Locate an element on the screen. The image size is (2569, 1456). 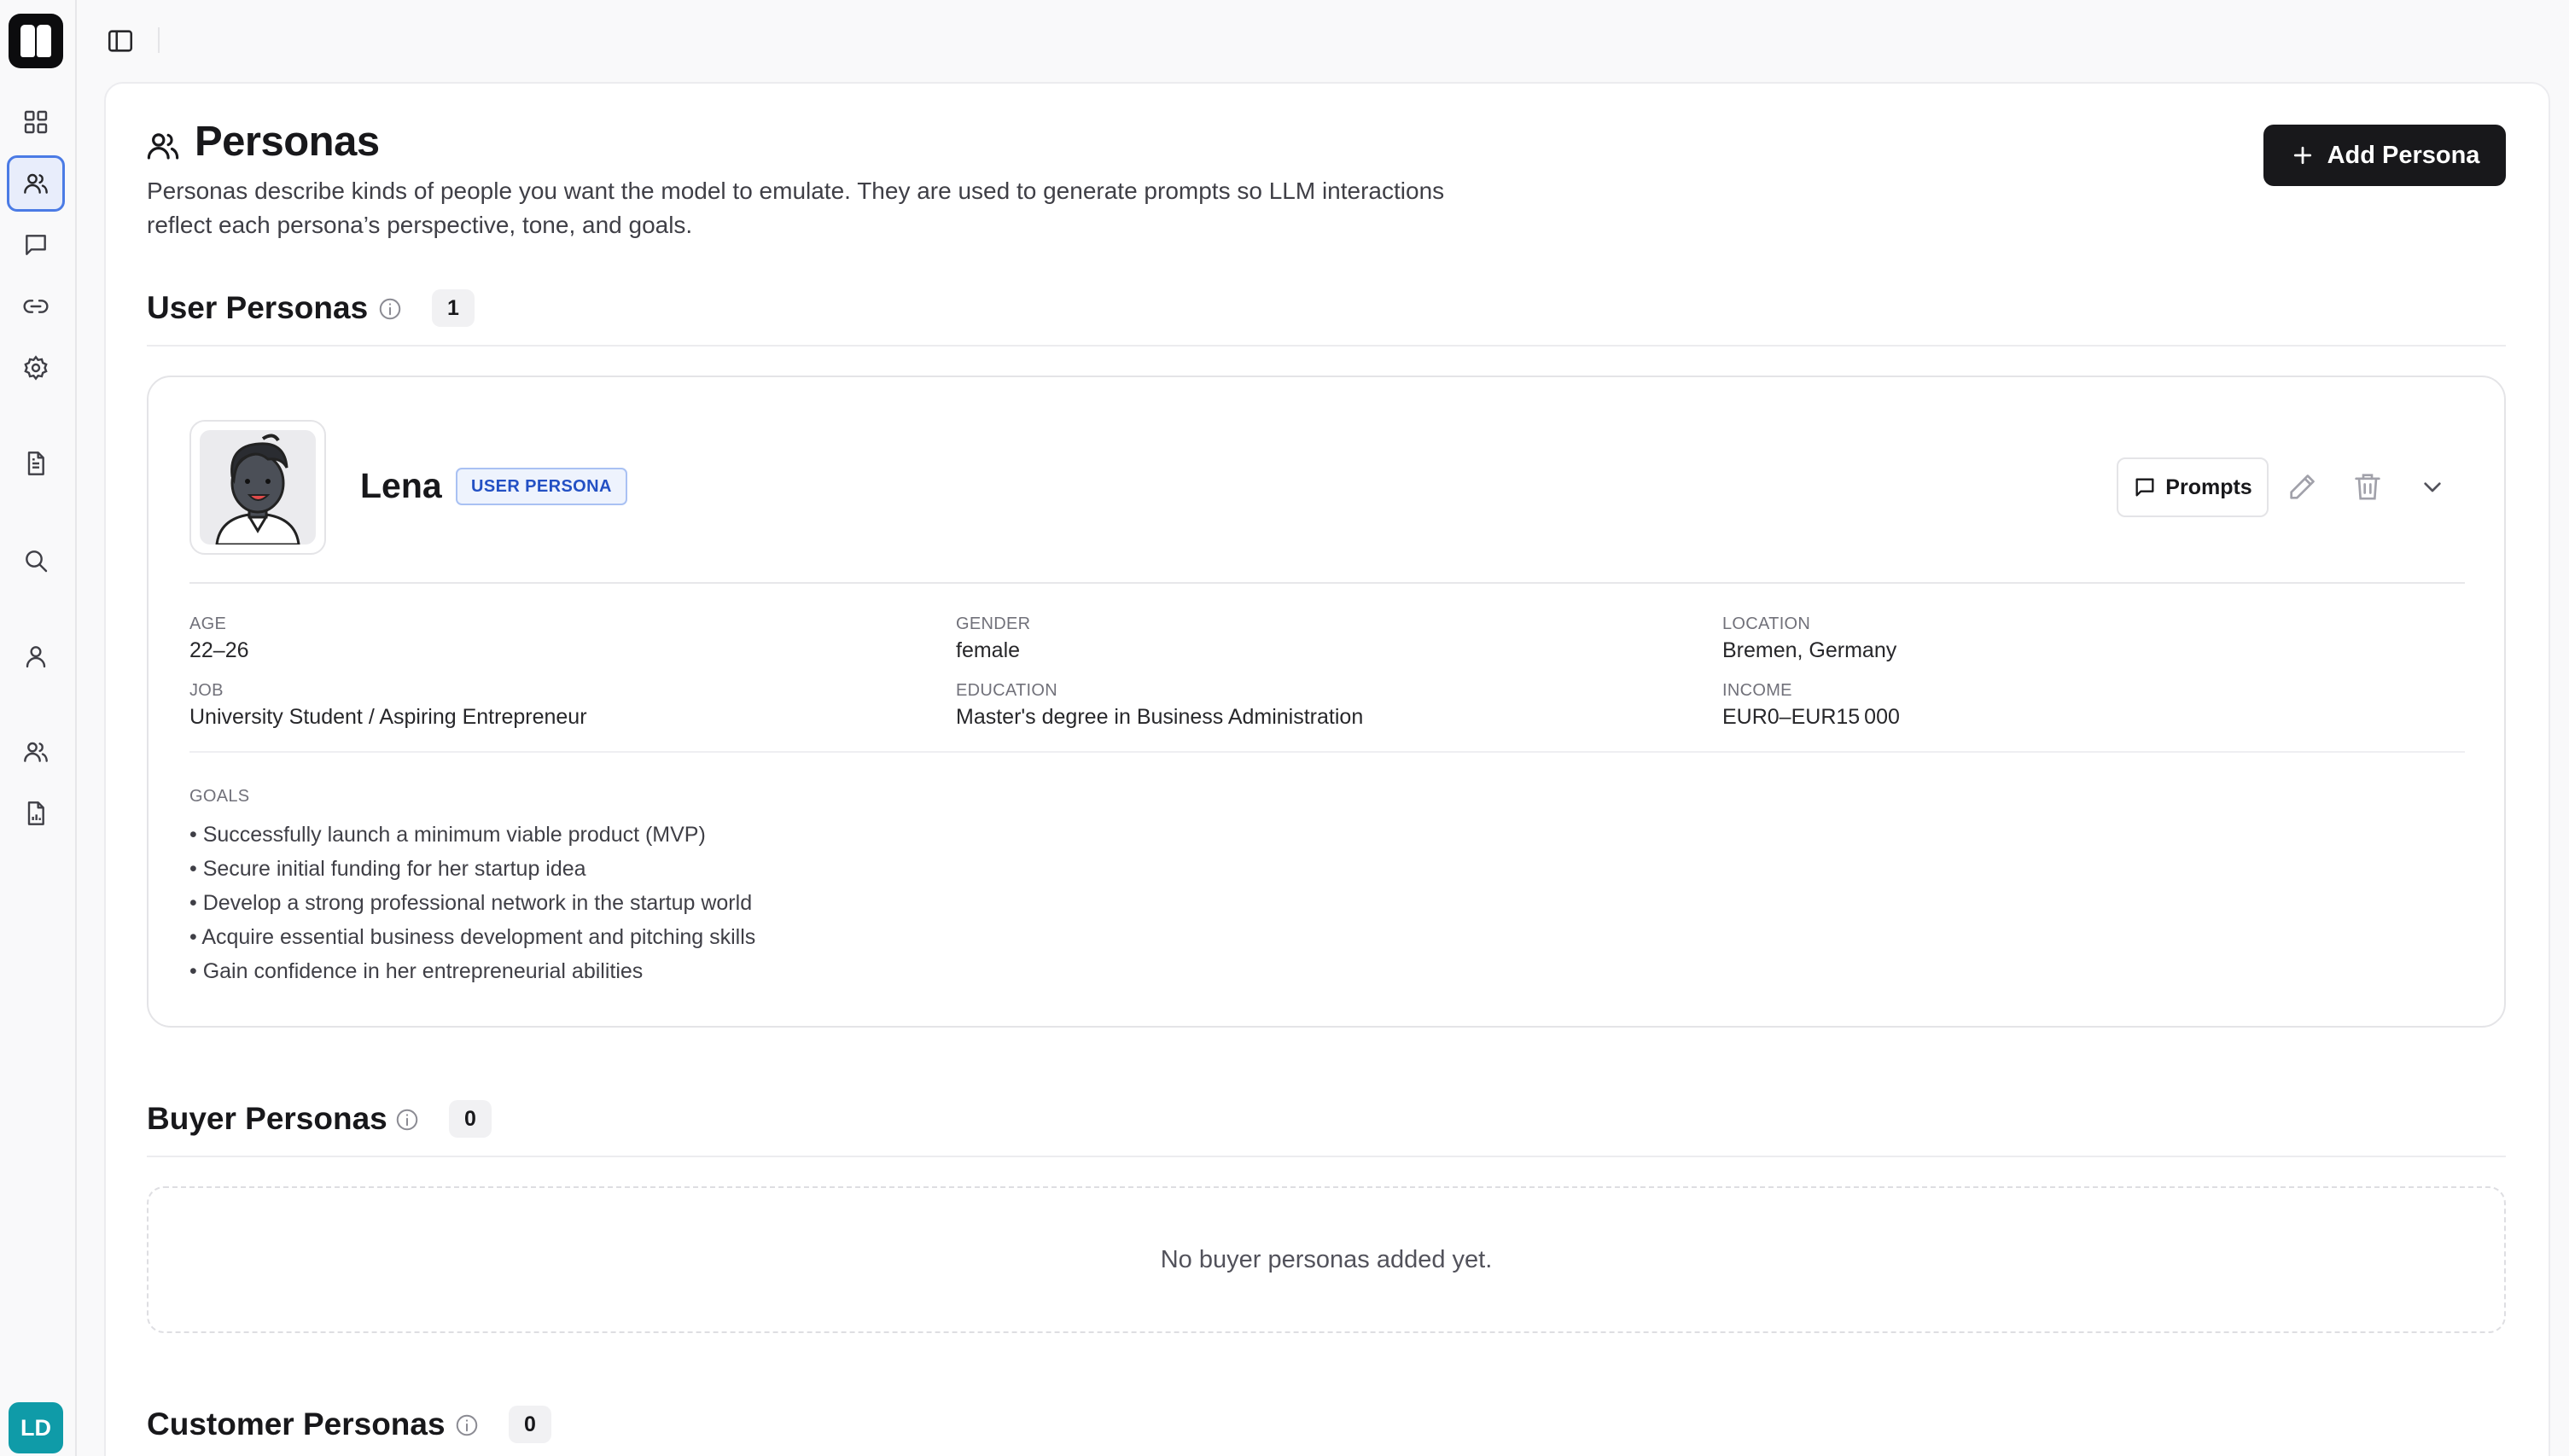
buyer-personas-count: 0 is located at coordinates (471, 1119).